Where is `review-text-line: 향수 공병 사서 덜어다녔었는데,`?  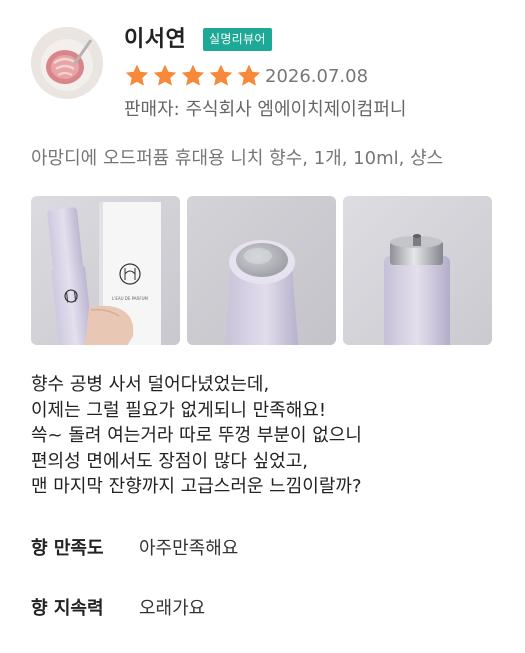
review-text-line: 향수 공병 사서 덜어다녔었는데, is located at coordinates (150, 384).